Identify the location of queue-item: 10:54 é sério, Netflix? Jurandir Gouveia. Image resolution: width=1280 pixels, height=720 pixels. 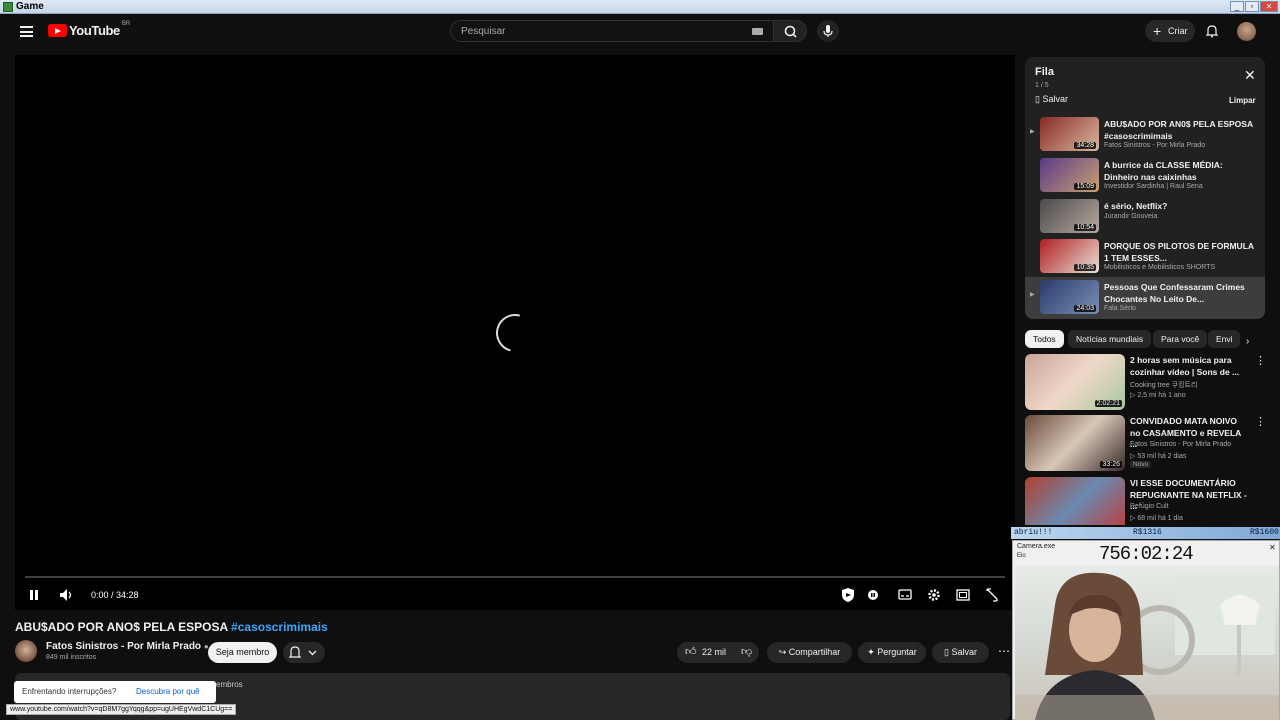
(1145, 216).